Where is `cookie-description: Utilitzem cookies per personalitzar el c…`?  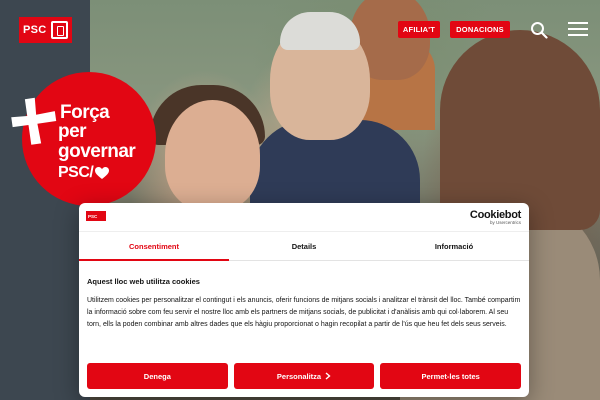 cookie-description: Utilitzem cookies per personalitzar el c… is located at coordinates (304, 312).